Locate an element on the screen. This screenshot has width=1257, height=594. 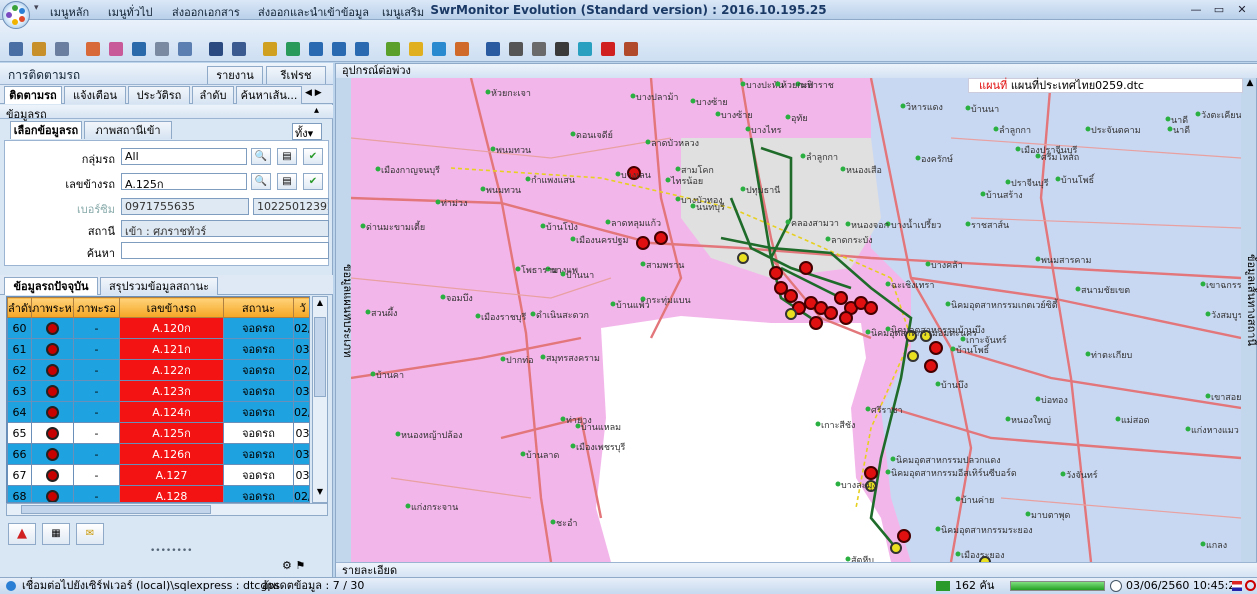
calendar-icon: ▦ is located at coordinates (56, 534).